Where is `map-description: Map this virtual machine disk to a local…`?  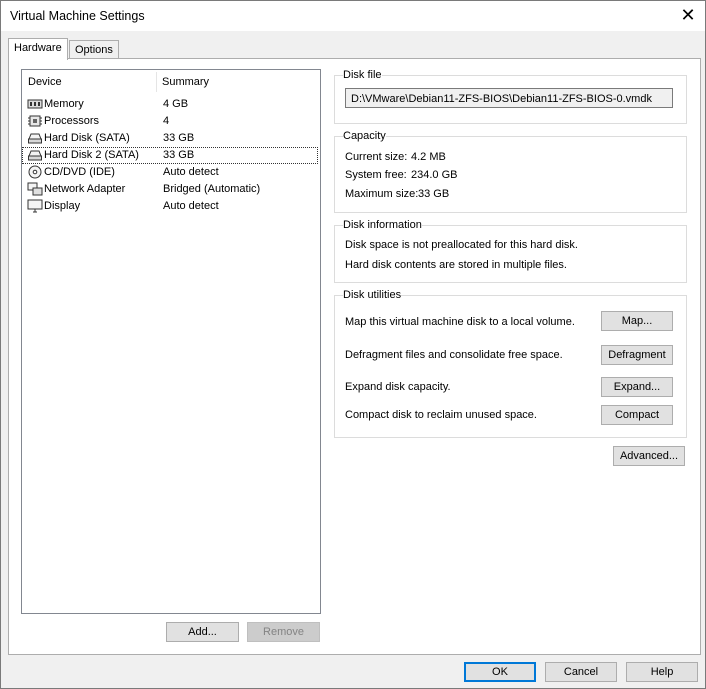 map-description: Map this virtual machine disk to a local… is located at coordinates (460, 322).